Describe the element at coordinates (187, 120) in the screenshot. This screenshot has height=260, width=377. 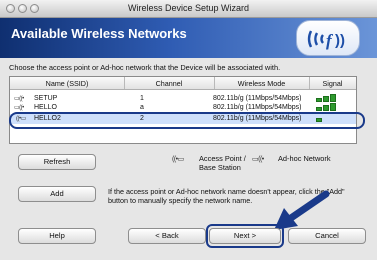
I see `selected-row-highlight` at that location.